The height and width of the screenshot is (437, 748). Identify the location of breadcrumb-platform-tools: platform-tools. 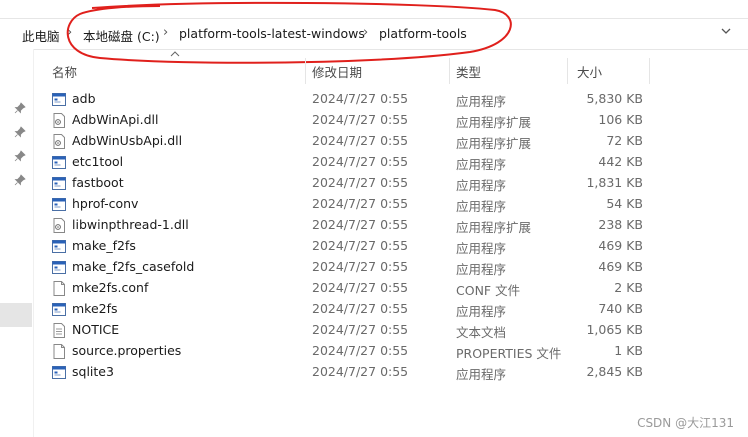
(423, 33).